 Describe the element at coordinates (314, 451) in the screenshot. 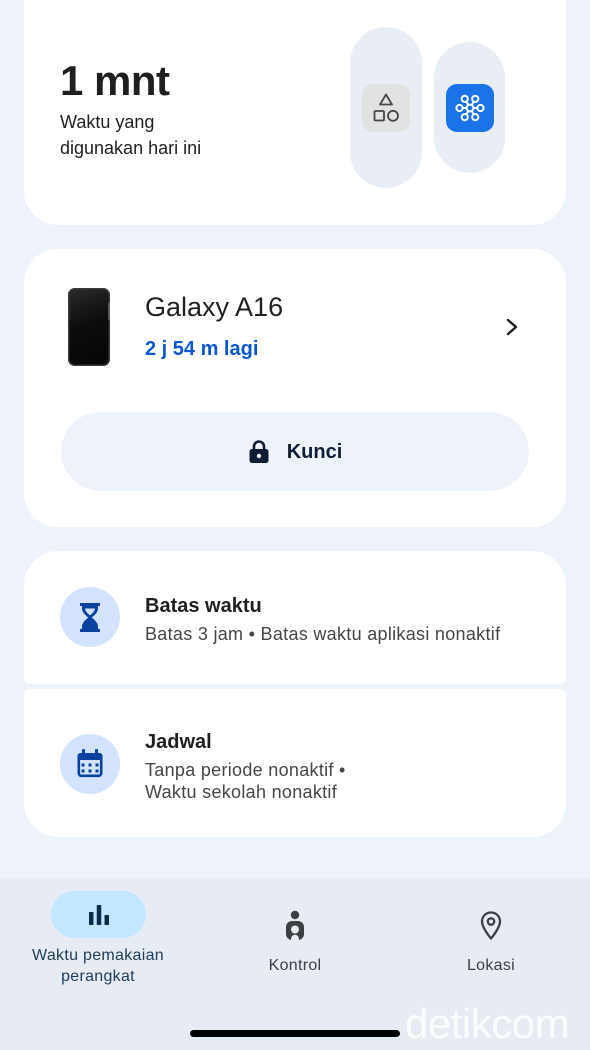

I see `lock-button-label: Kunci` at that location.